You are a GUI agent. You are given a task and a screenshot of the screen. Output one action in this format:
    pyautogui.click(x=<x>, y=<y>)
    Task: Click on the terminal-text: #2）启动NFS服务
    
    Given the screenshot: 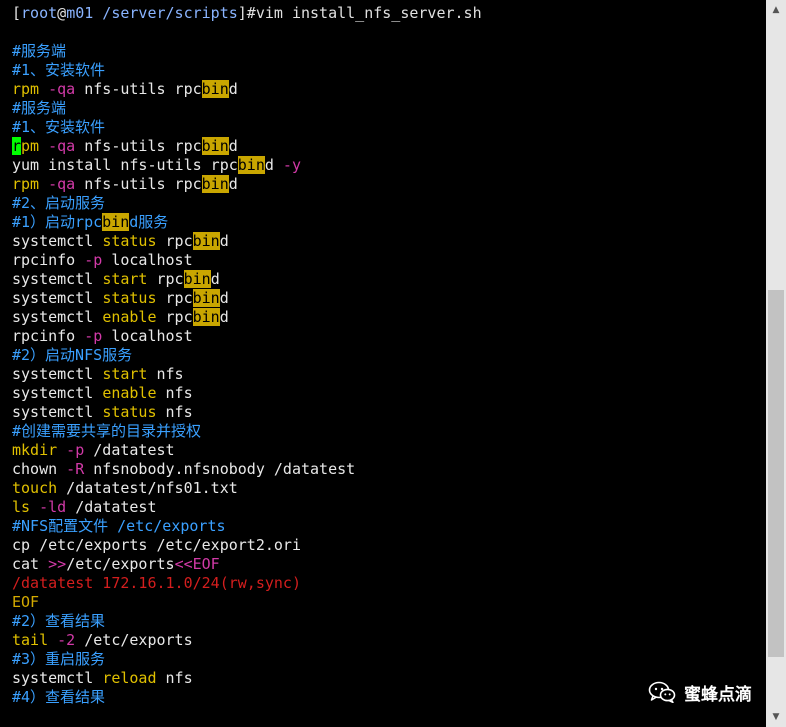 What is the action you would take?
    pyautogui.click(x=72, y=355)
    